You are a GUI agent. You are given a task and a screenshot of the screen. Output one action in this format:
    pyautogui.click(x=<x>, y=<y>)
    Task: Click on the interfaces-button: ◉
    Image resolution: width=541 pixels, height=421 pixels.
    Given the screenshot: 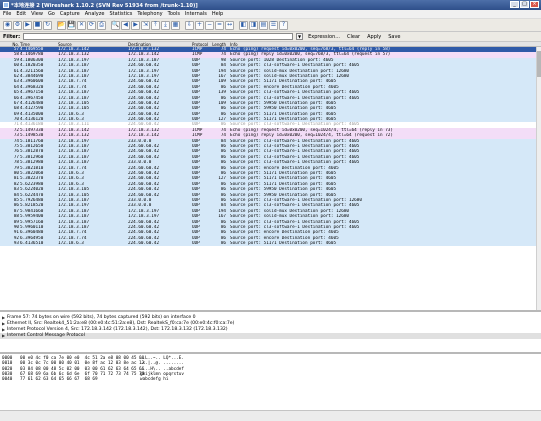 What is the action you would take?
    pyautogui.click(x=7, y=25)
    